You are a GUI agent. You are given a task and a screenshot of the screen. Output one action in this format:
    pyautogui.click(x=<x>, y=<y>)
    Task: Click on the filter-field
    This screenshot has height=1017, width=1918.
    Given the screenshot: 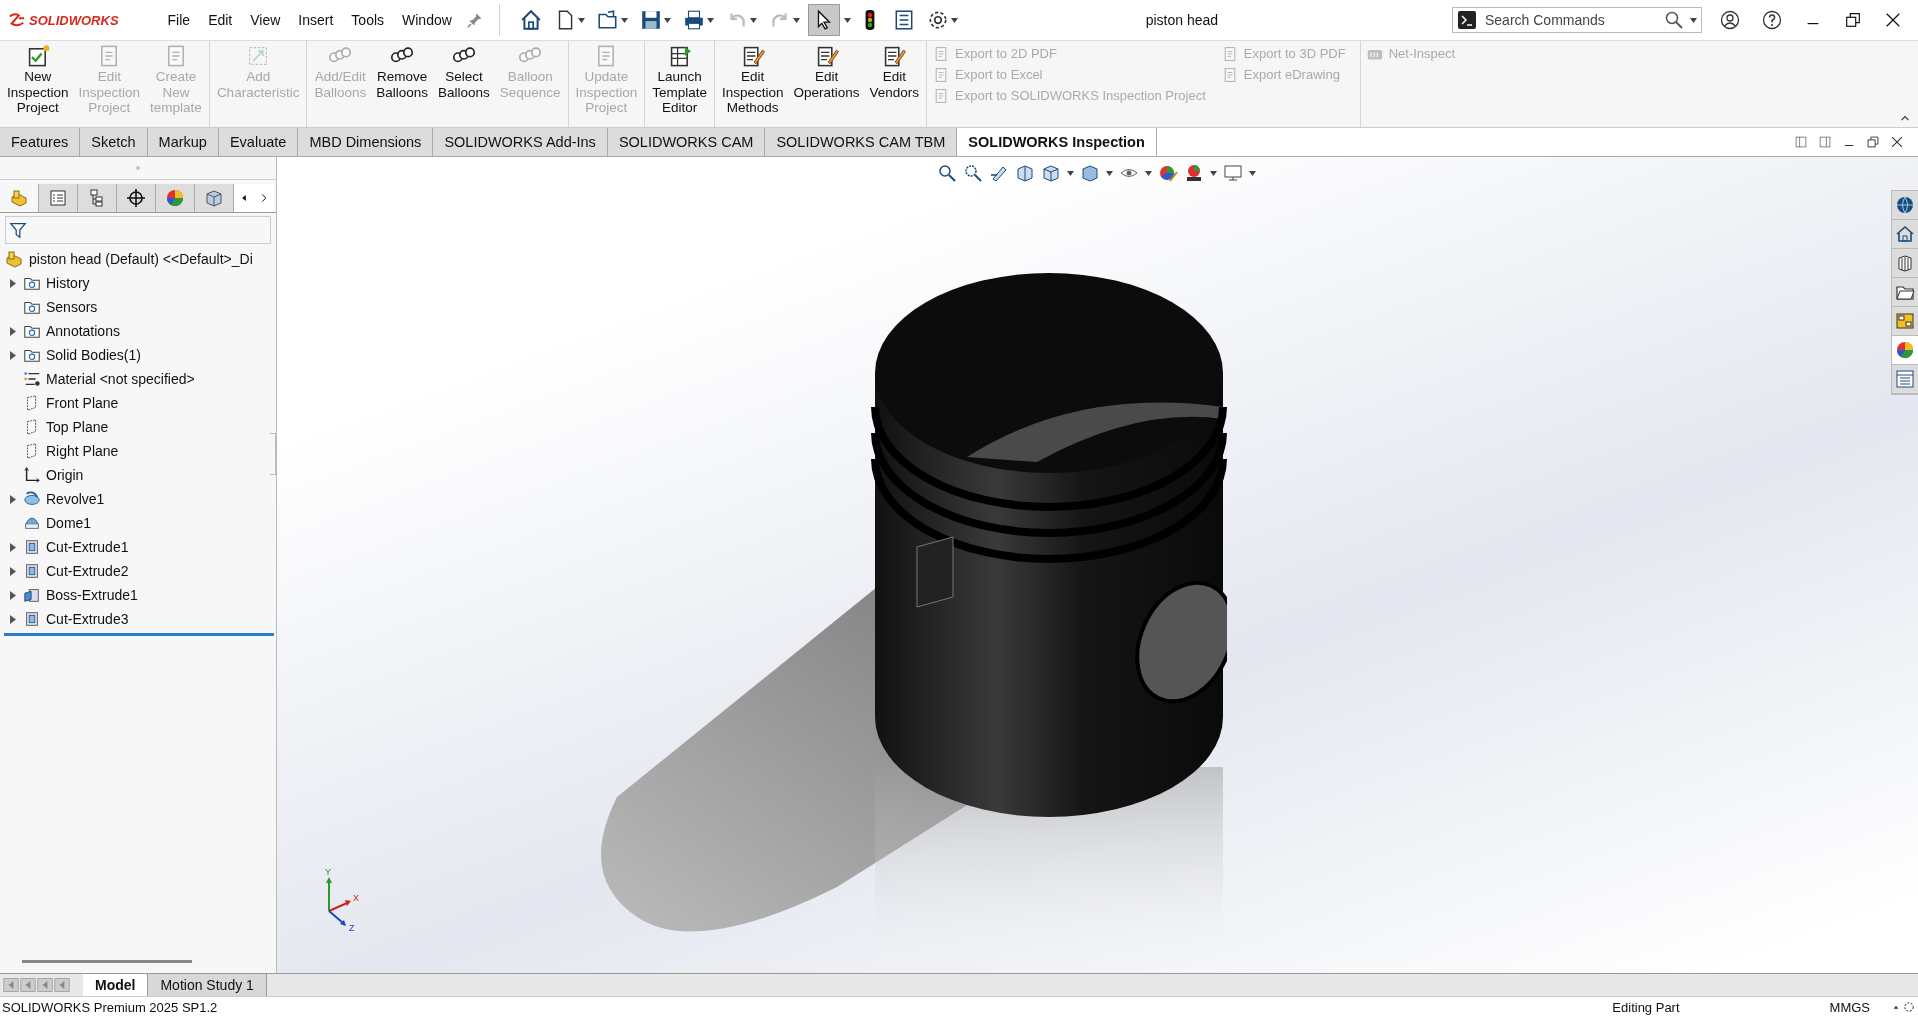 What is the action you would take?
    pyautogui.click(x=138, y=230)
    